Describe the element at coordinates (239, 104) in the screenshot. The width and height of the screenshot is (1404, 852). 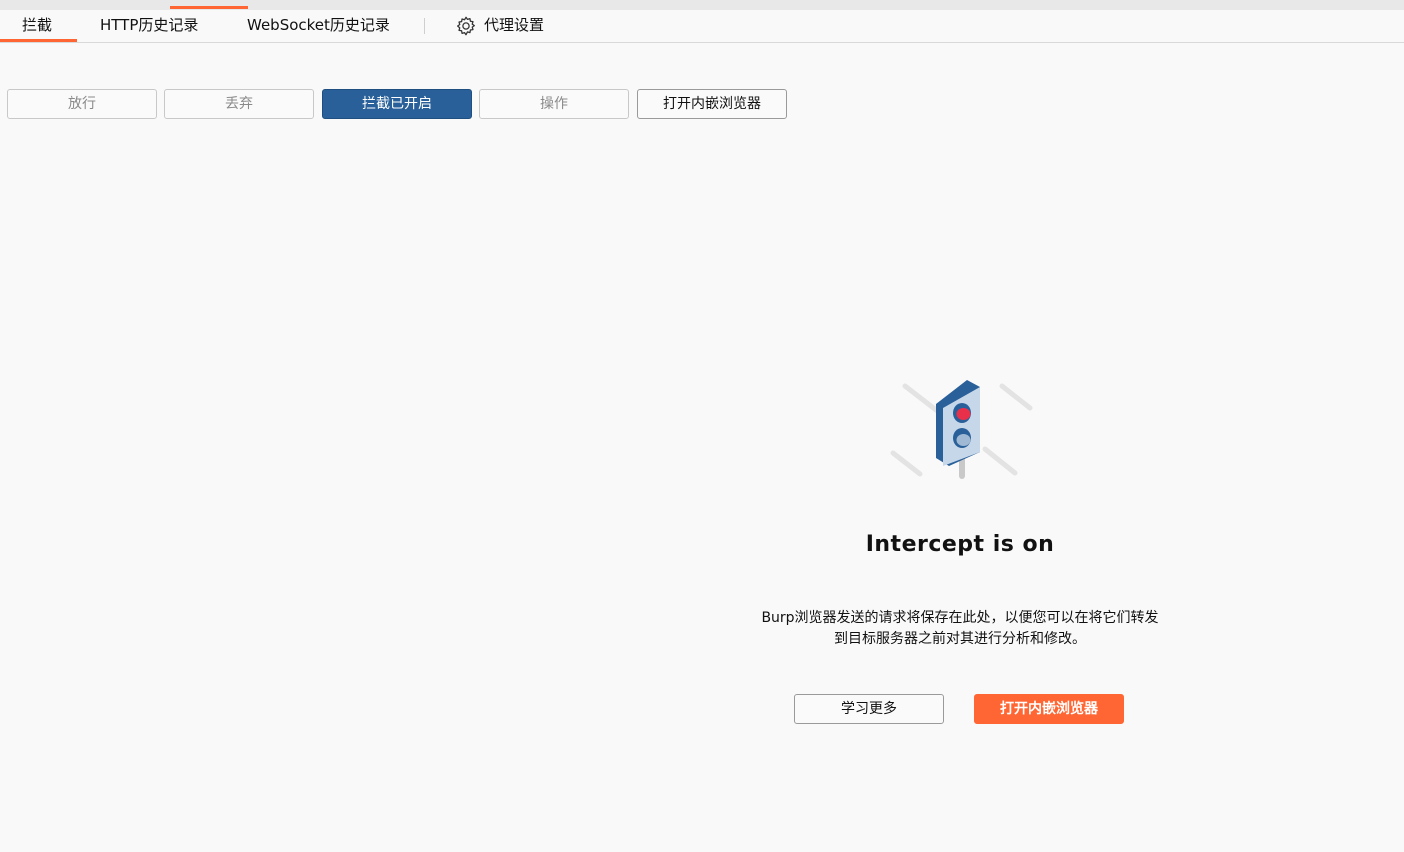
I see `drop-button: 丢弃` at that location.